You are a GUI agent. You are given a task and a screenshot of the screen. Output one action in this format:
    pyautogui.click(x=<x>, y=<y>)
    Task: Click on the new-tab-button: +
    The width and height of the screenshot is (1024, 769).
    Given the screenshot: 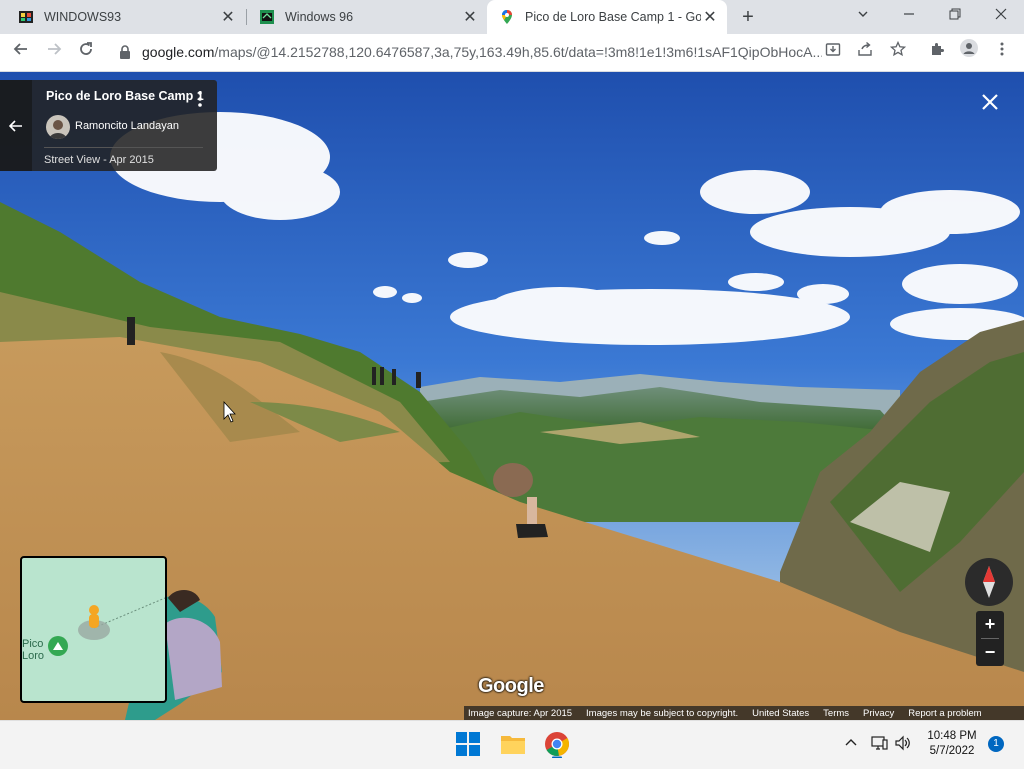 What is the action you would take?
    pyautogui.click(x=748, y=17)
    